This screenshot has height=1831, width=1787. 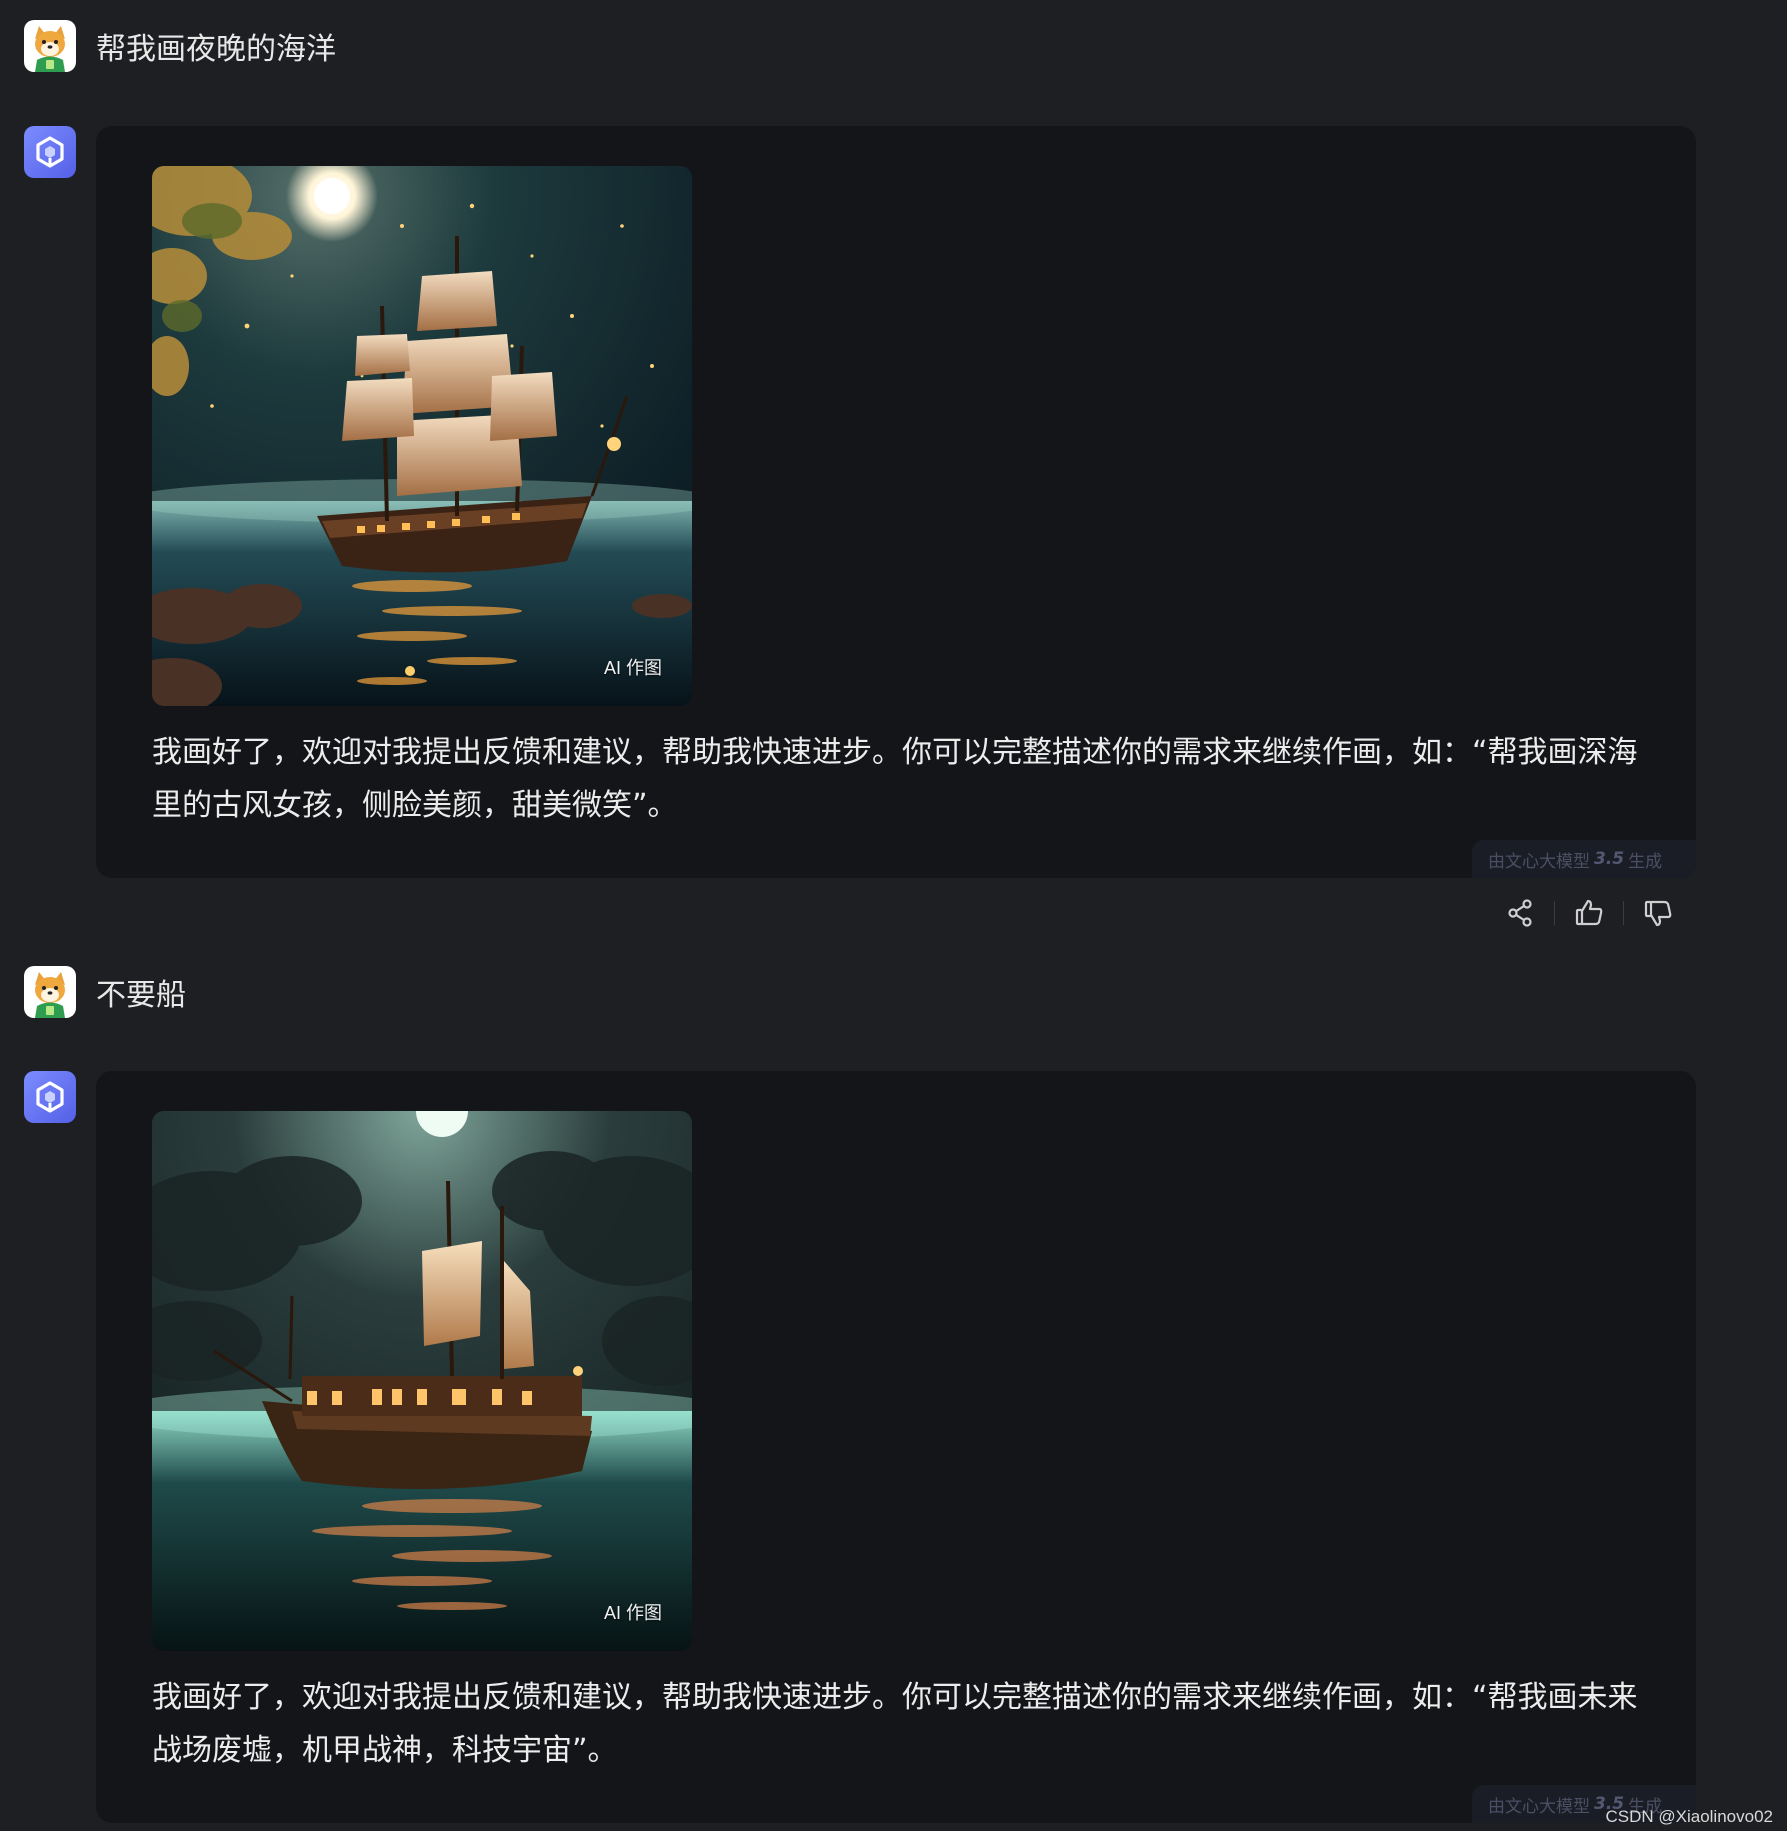 I want to click on thumbs-down-button, so click(x=1658, y=913).